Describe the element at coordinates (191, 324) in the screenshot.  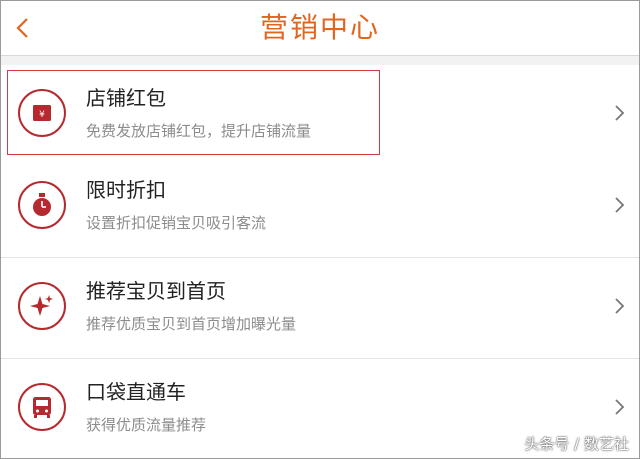
I see `item-description: 推荐优质宝贝到首页增加曝光量` at that location.